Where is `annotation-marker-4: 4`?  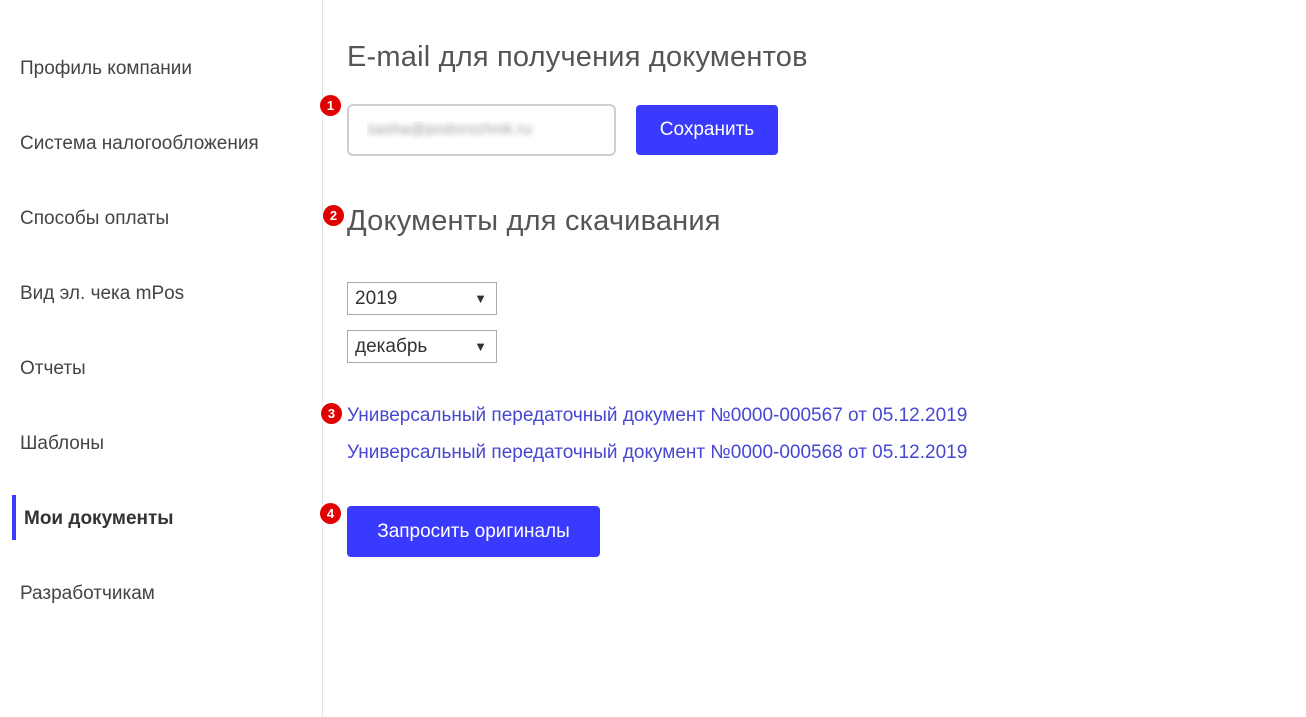 annotation-marker-4: 4 is located at coordinates (330, 513).